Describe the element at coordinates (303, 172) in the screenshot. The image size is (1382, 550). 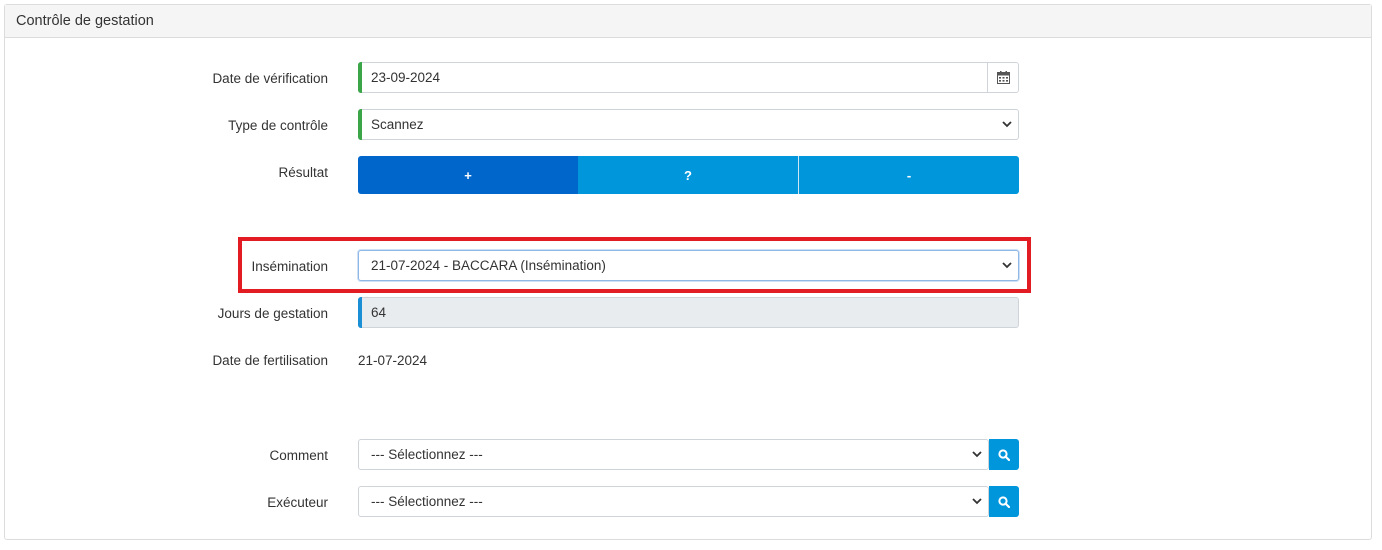
I see `result-label: Résultat` at that location.